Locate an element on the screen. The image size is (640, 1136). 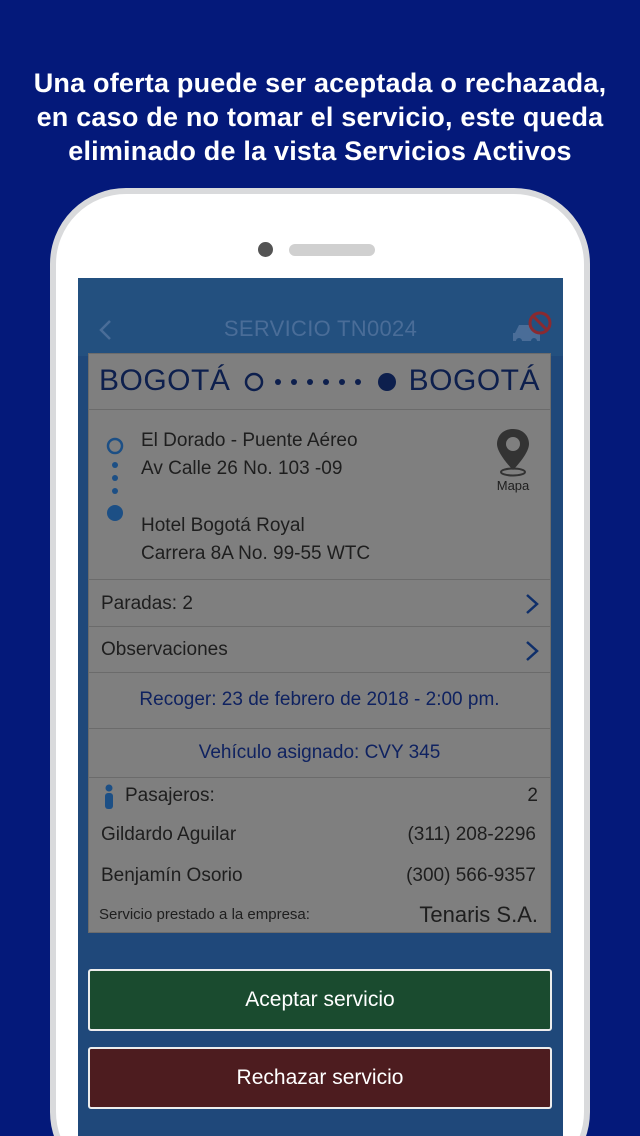
passengers-label: Pasajeros: is located at coordinates (170, 795).